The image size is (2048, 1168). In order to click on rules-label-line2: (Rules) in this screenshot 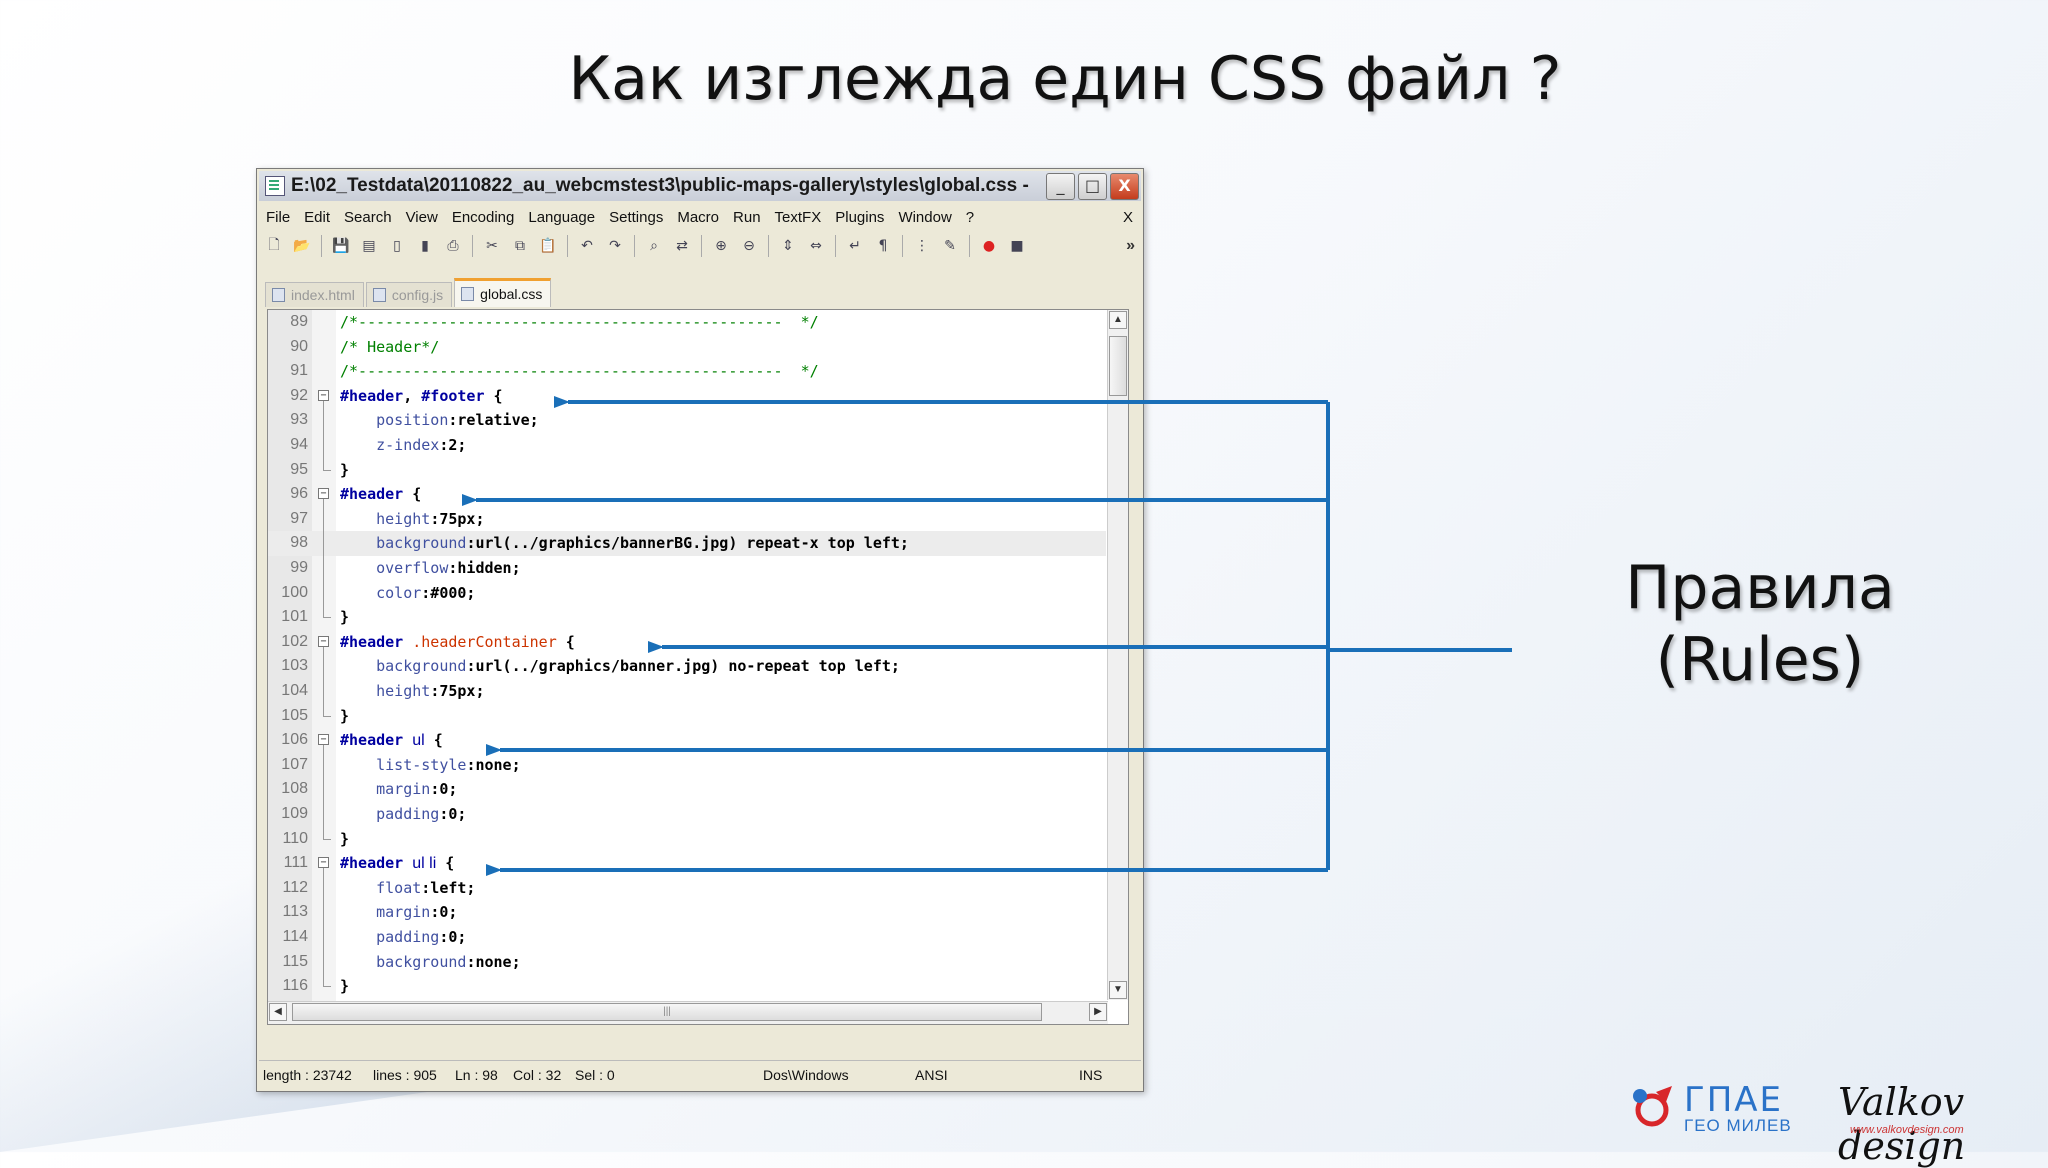, I will do `click(1760, 660)`.